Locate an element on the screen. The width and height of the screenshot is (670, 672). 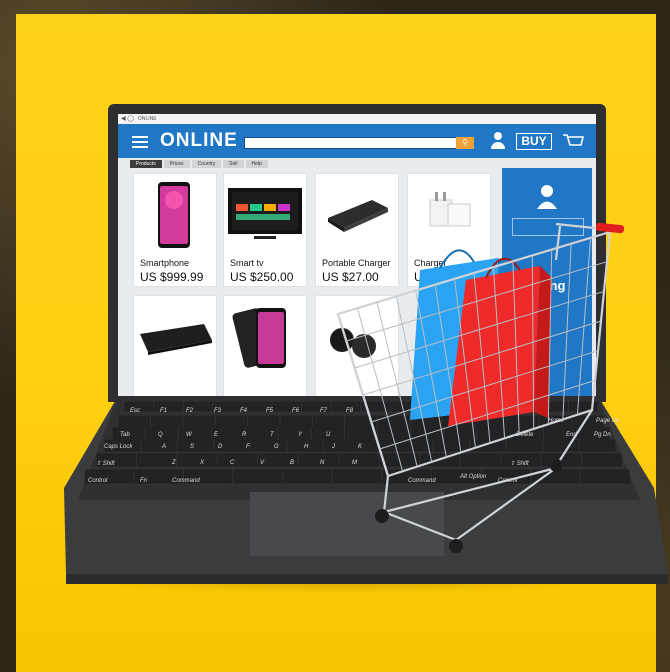
cart-handle-grip is located at coordinates (610, 228).